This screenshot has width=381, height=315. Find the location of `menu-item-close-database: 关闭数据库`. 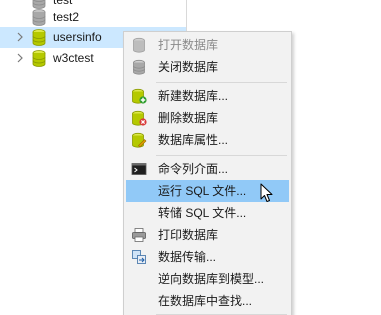

menu-item-close-database: 关闭数据库 is located at coordinates (207, 67).